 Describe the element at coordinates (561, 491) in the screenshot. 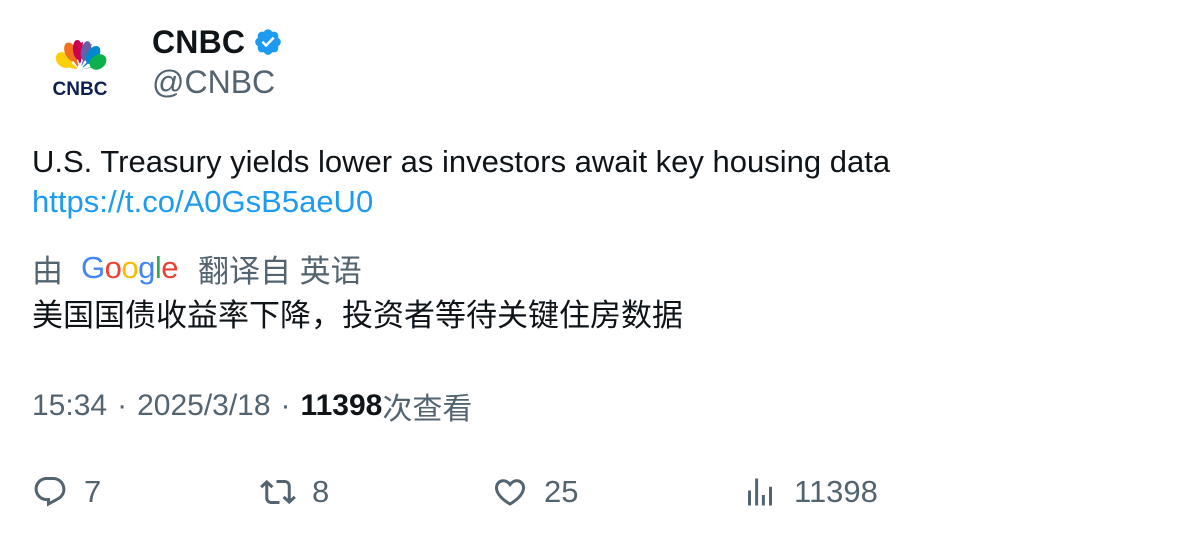

I see `like-count: 25` at that location.